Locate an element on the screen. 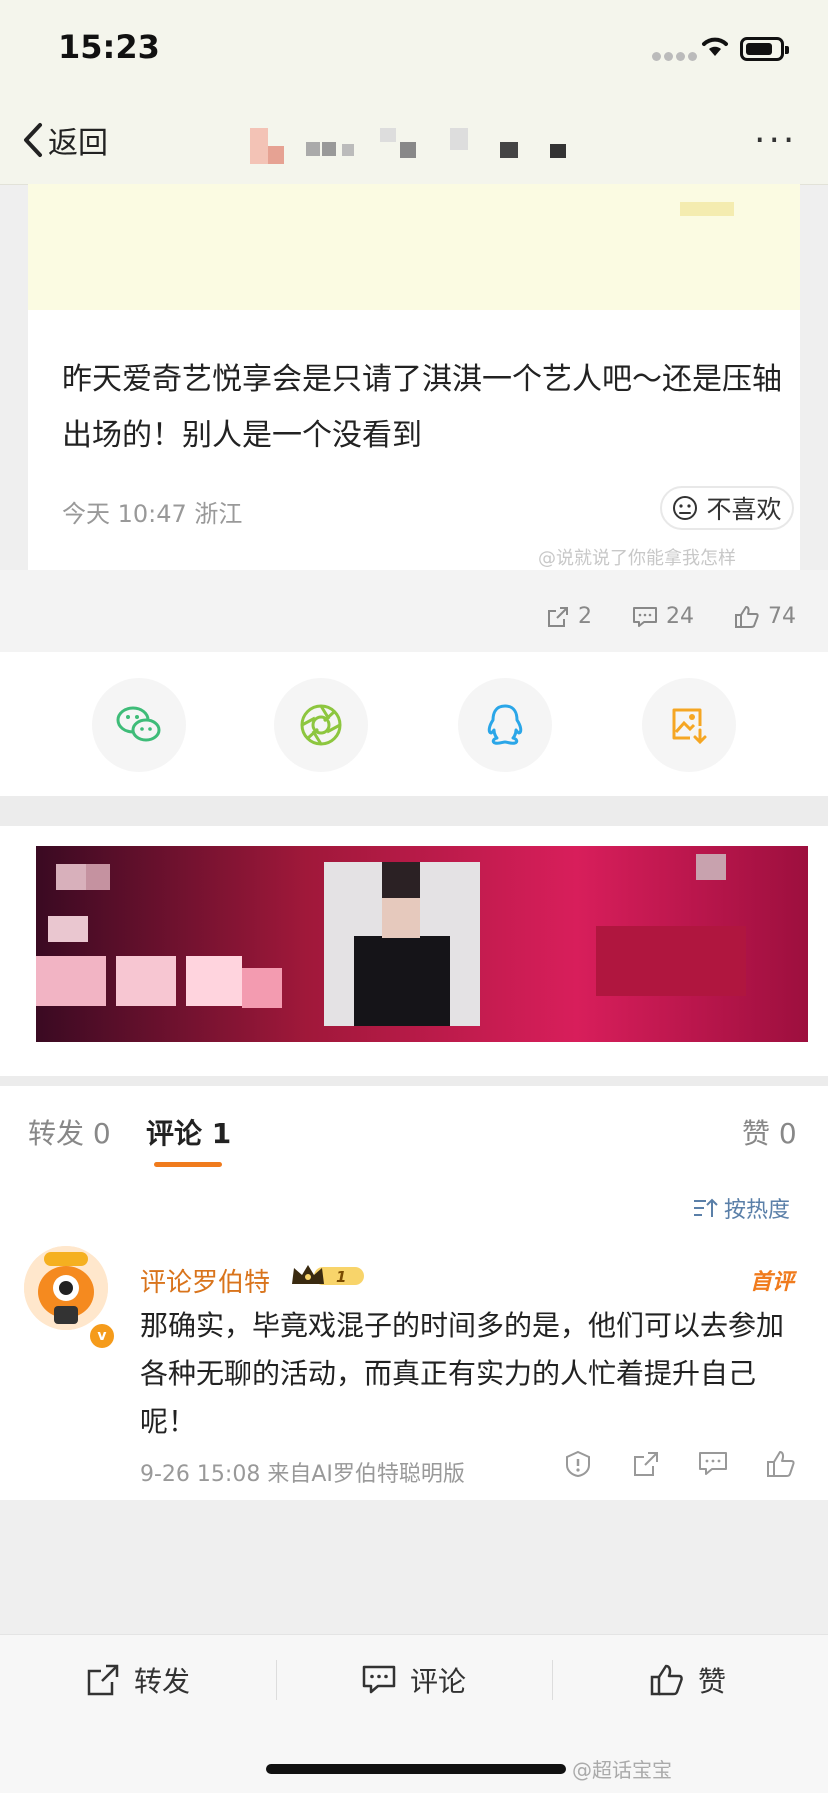 Image resolution: width=828 pixels, height=1793 pixels. like-button: 赞 is located at coordinates (688, 1680).